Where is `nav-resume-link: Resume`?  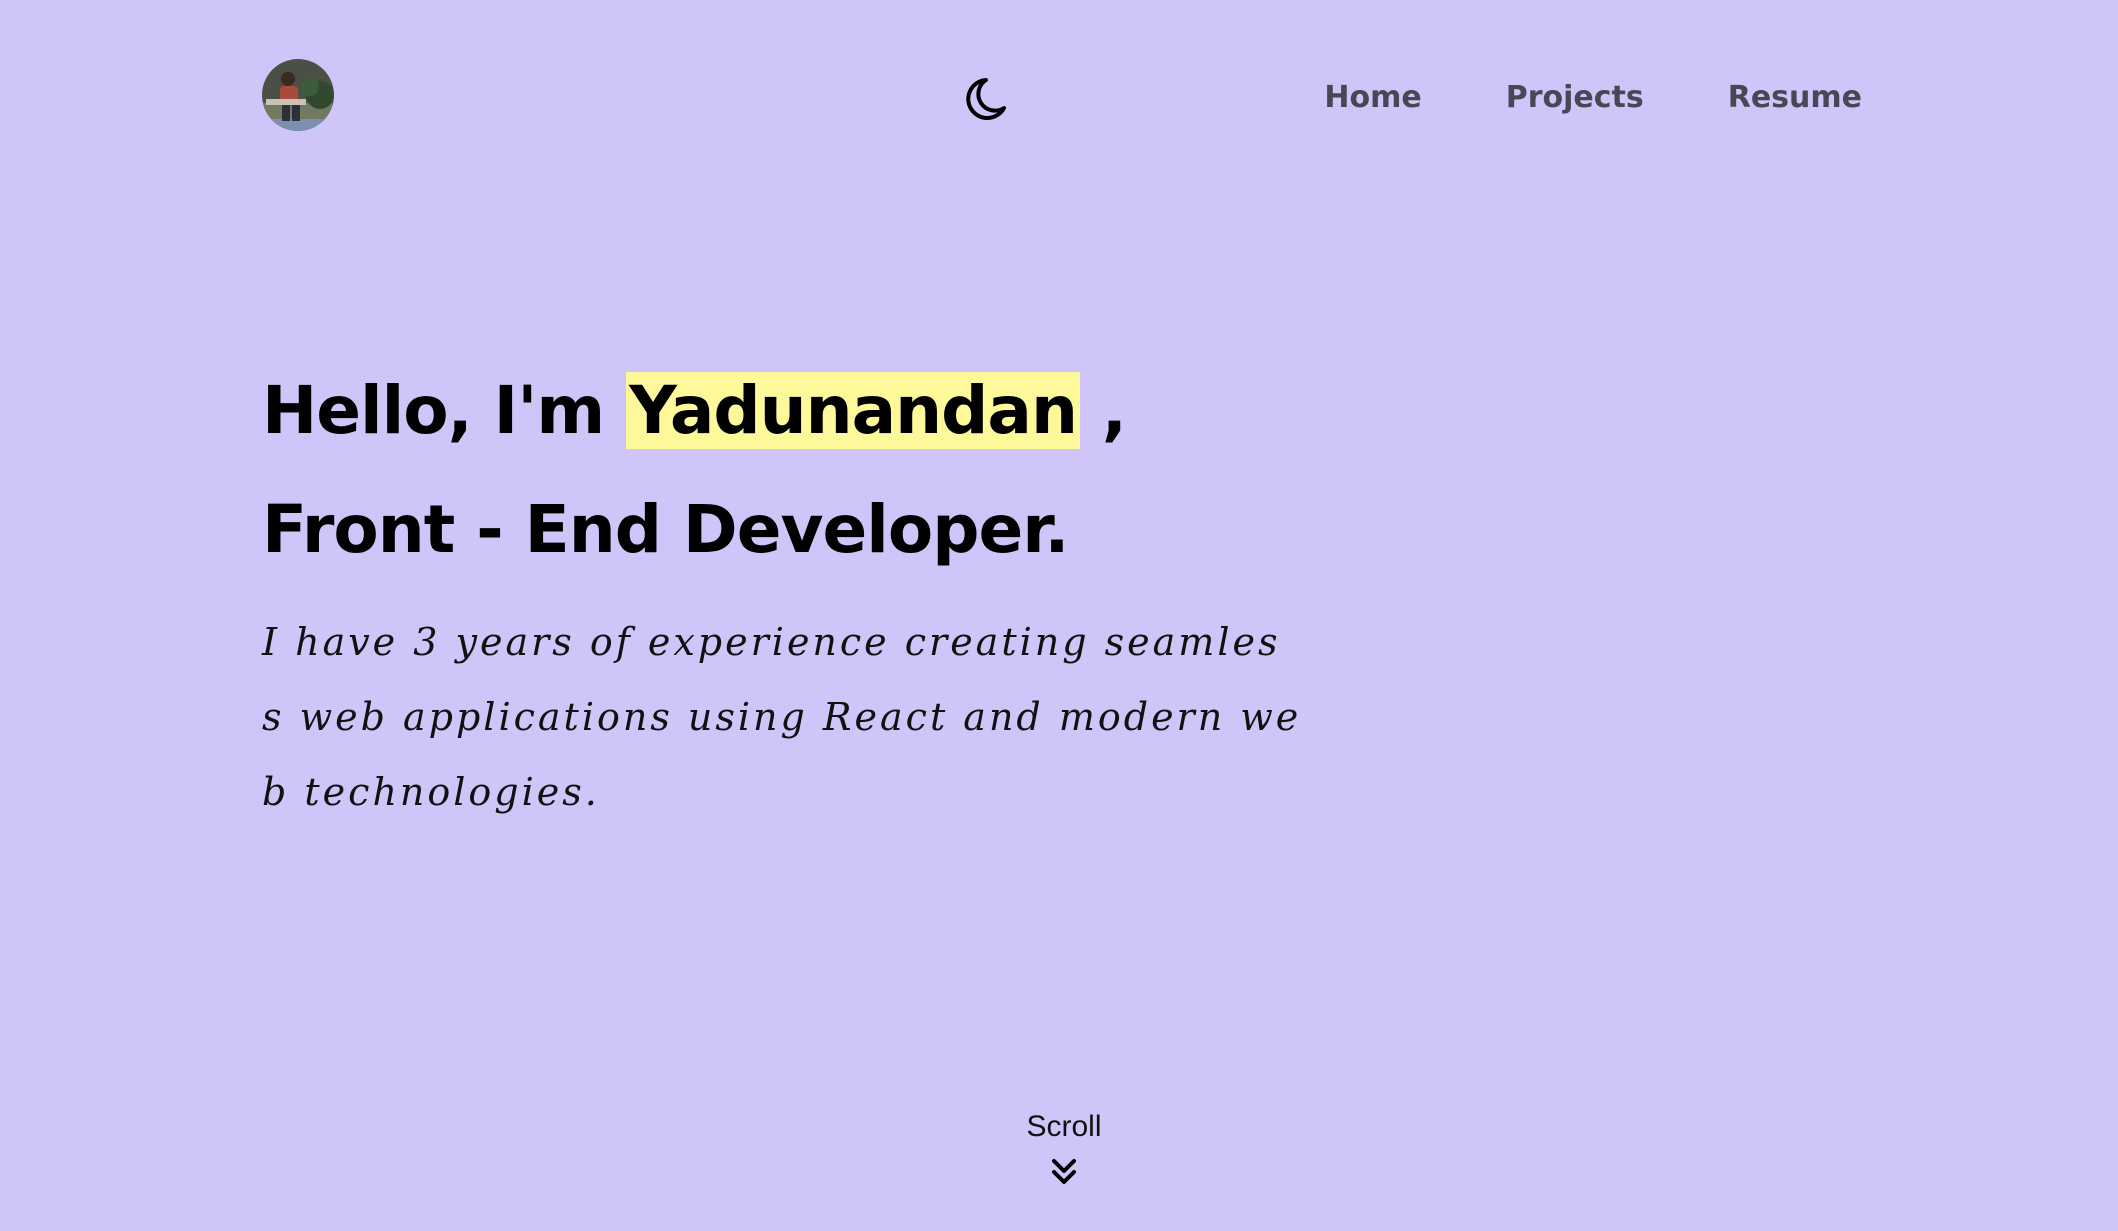
nav-resume-link: Resume is located at coordinates (1795, 98).